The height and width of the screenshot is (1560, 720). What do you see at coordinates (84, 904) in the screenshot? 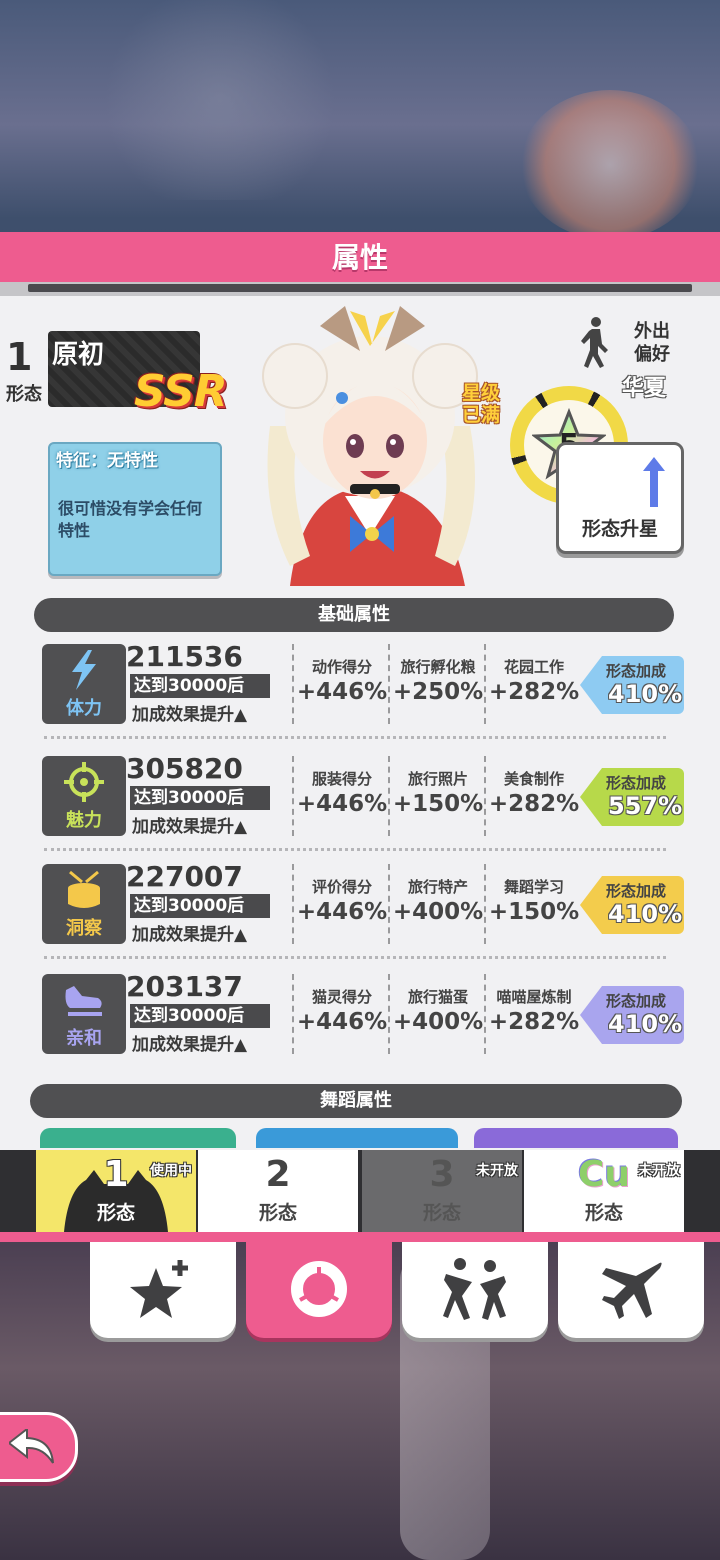
I see `stat-icon-tile: 洞察` at bounding box center [84, 904].